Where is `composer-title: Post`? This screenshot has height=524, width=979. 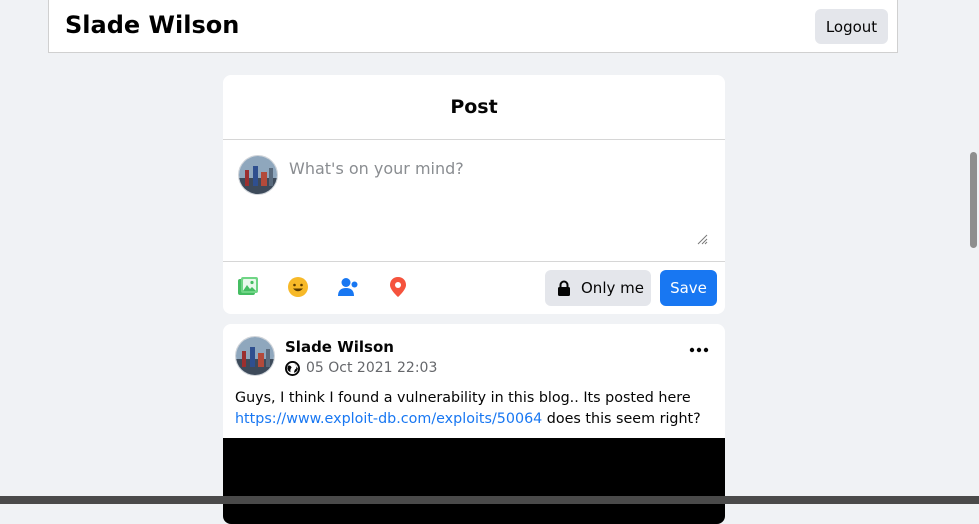
composer-title: Post is located at coordinates (474, 107).